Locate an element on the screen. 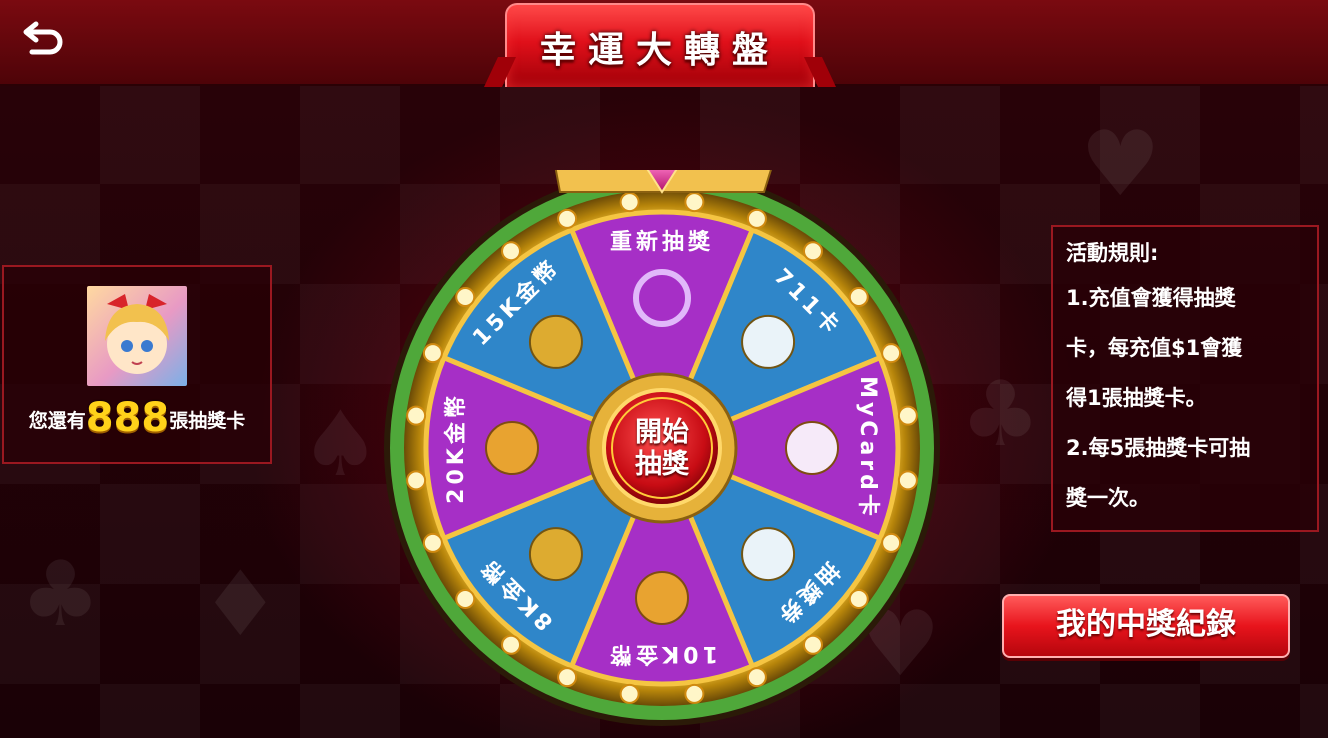 The image size is (1328, 738). top-bar: 幸運大轉盤 is located at coordinates (664, 43).